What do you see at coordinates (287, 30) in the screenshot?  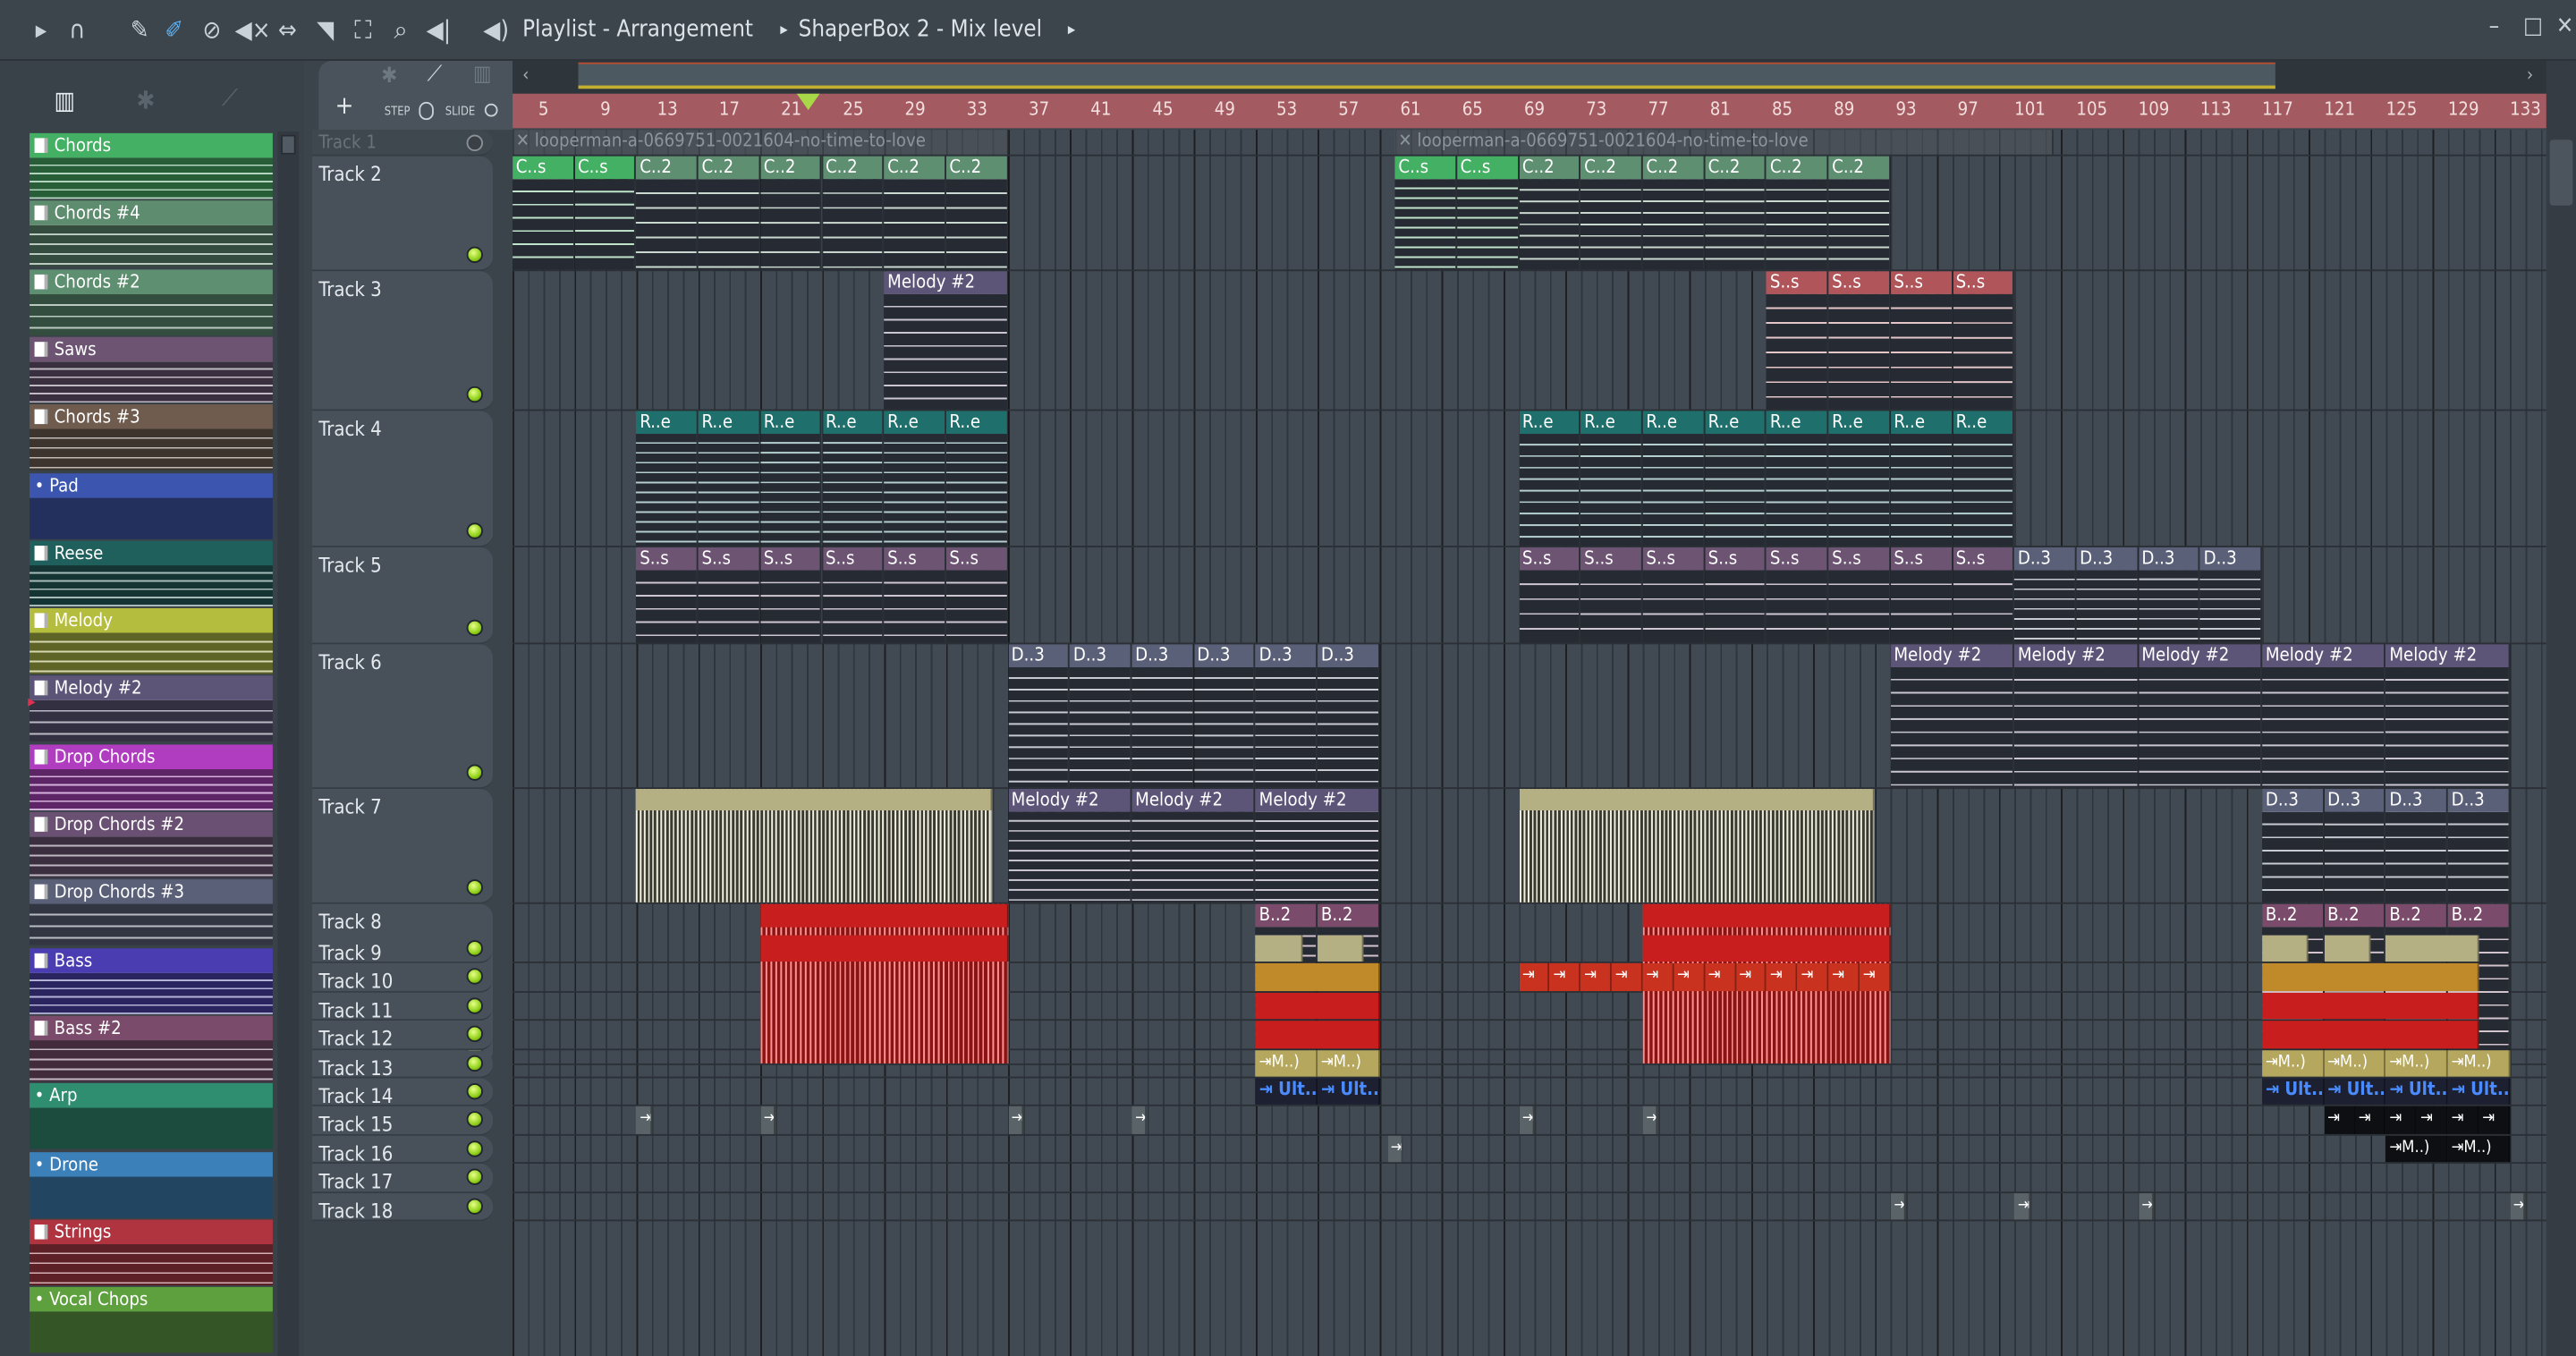 I see `slip-icon: ⇔` at bounding box center [287, 30].